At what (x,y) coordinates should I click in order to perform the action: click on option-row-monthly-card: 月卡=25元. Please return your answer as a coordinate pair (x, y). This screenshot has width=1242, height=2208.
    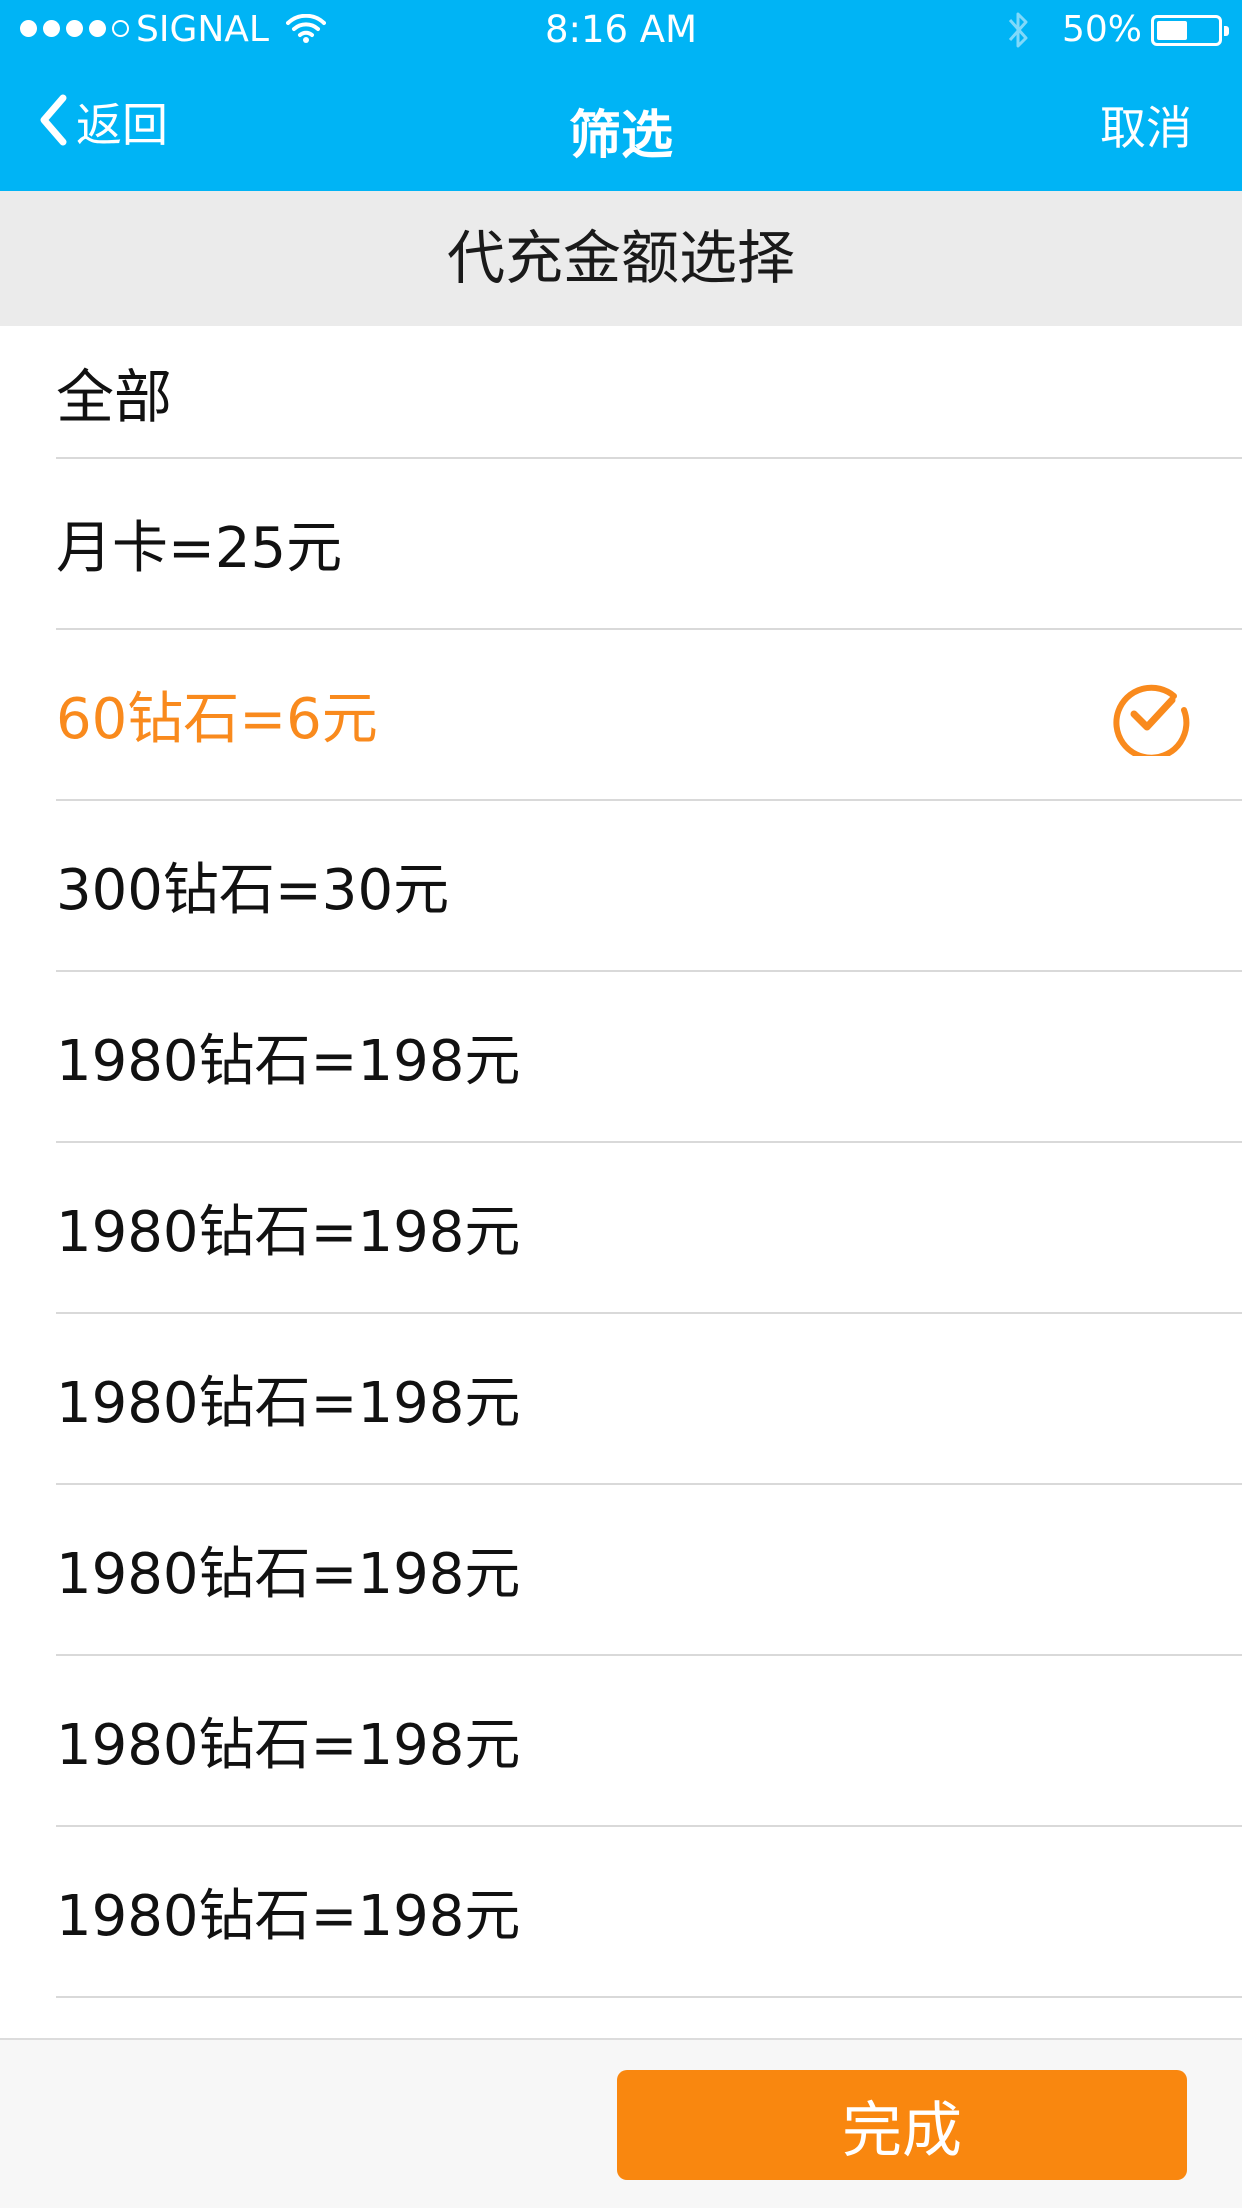
    Looking at the image, I should click on (649, 544).